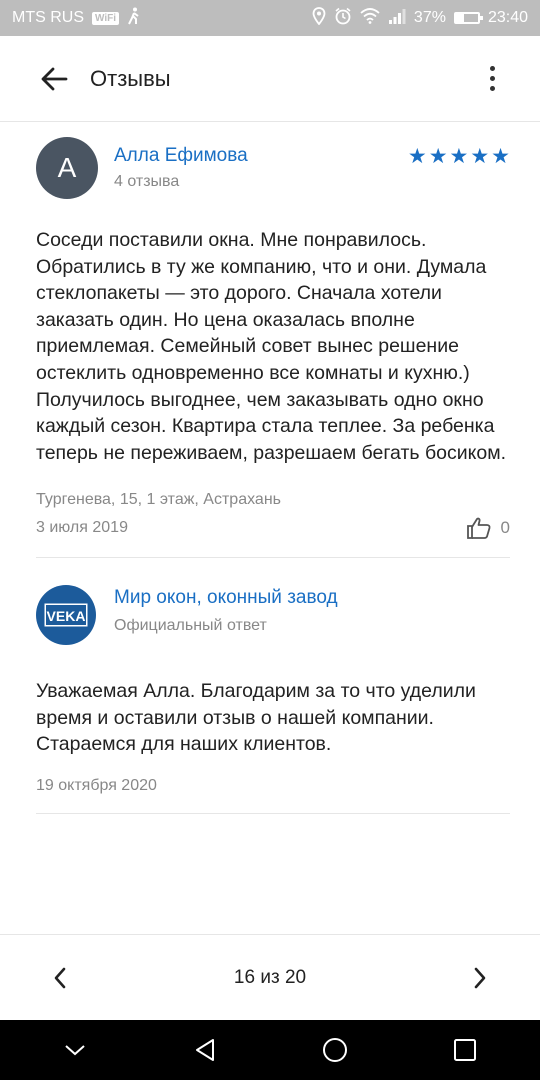  Describe the element at coordinates (429, 17) in the screenshot. I see `battery-percent: 37%` at that location.